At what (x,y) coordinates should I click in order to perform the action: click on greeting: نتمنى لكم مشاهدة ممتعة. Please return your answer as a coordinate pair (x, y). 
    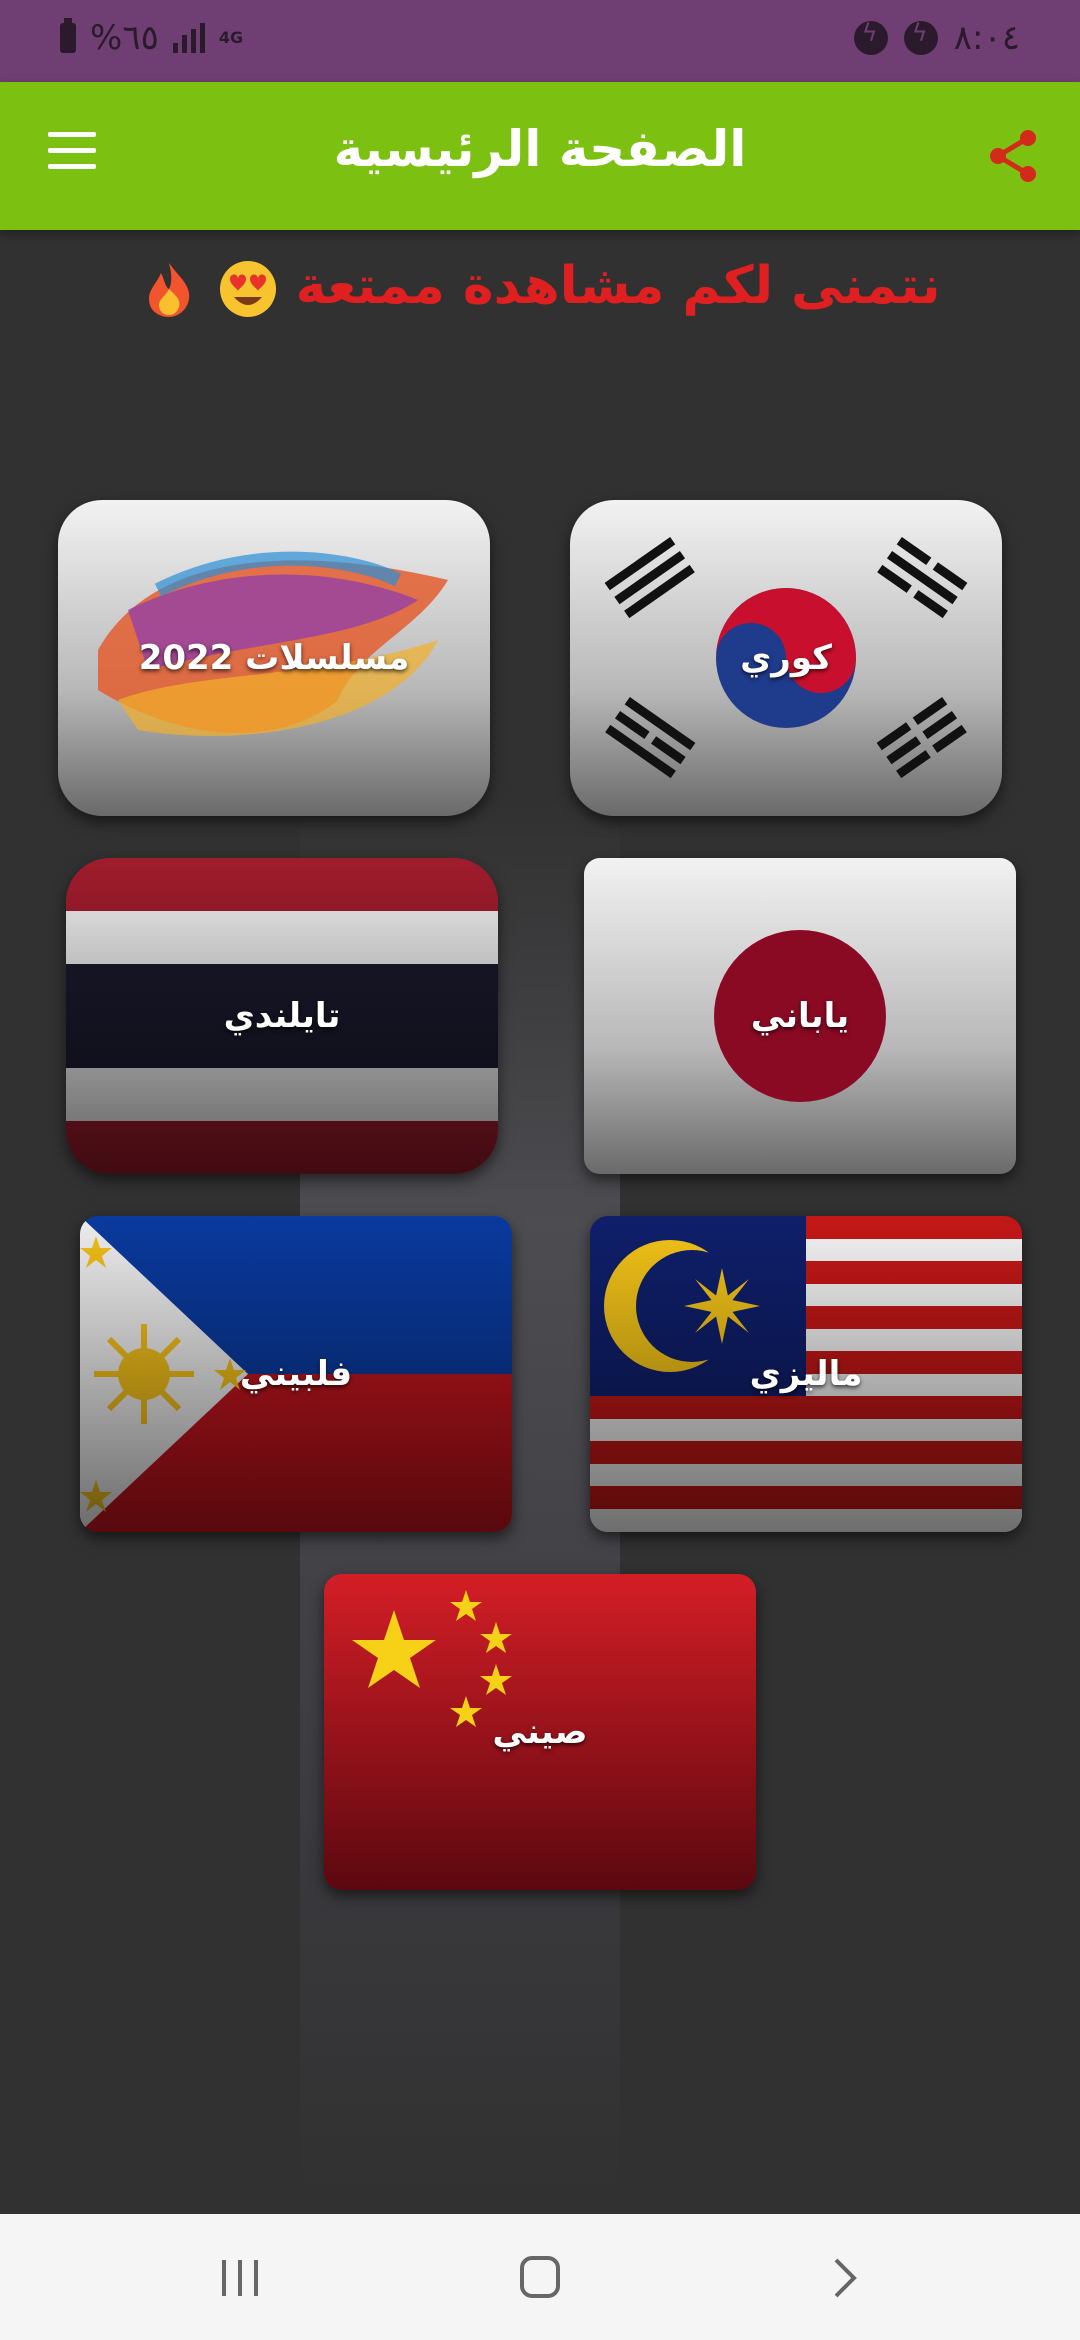
    Looking at the image, I should click on (540, 287).